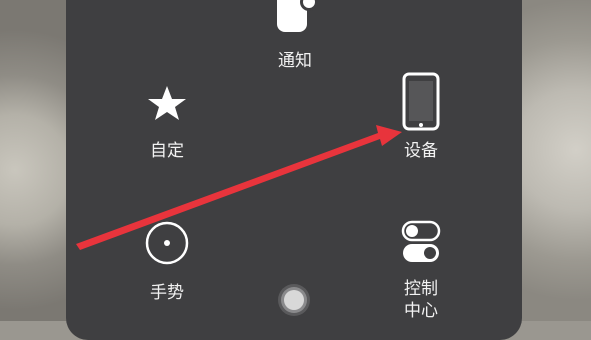  What do you see at coordinates (167, 293) in the screenshot?
I see `gestures-label: 手势` at bounding box center [167, 293].